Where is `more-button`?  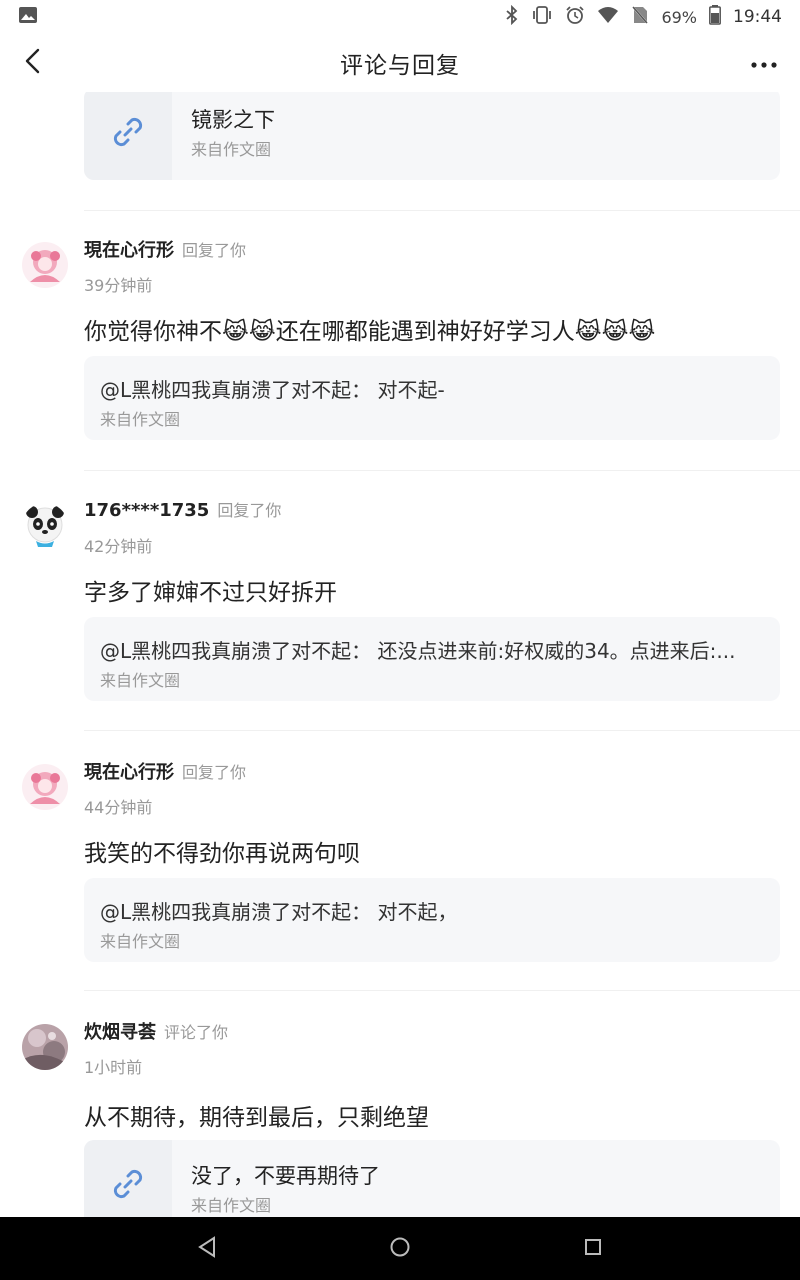
more-button is located at coordinates (764, 63).